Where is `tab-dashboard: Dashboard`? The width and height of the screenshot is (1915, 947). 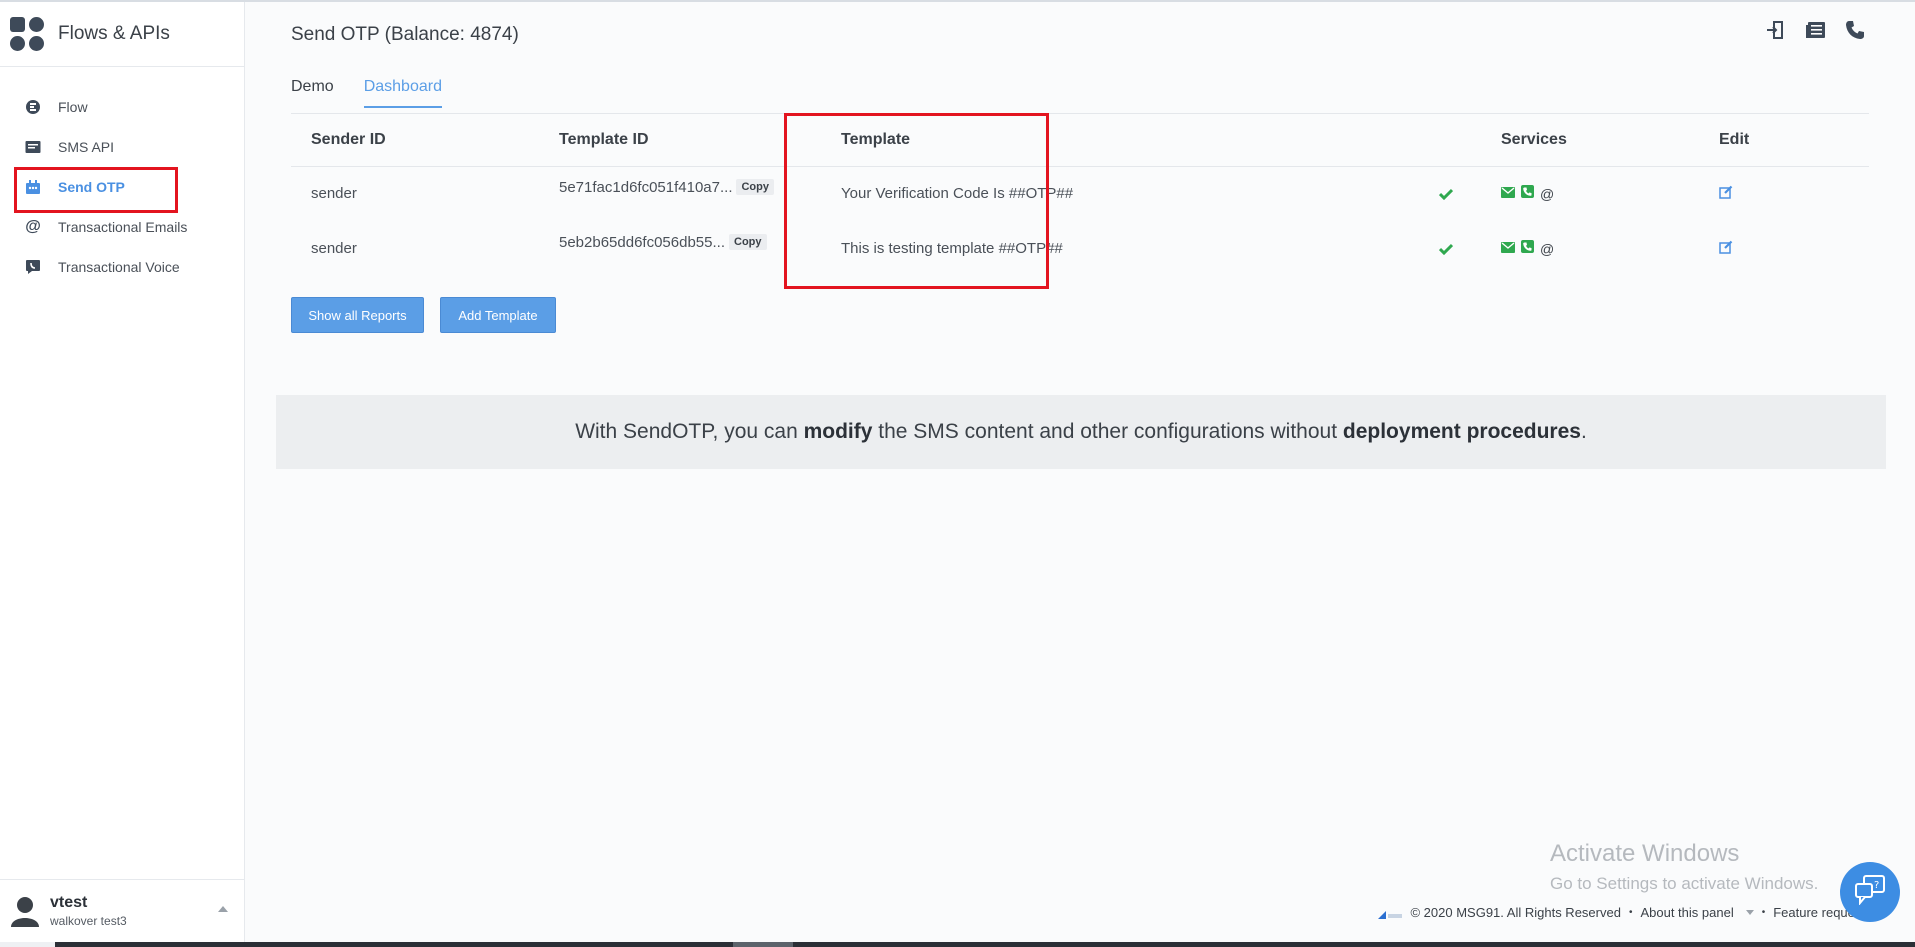
tab-dashboard: Dashboard is located at coordinates (402, 93).